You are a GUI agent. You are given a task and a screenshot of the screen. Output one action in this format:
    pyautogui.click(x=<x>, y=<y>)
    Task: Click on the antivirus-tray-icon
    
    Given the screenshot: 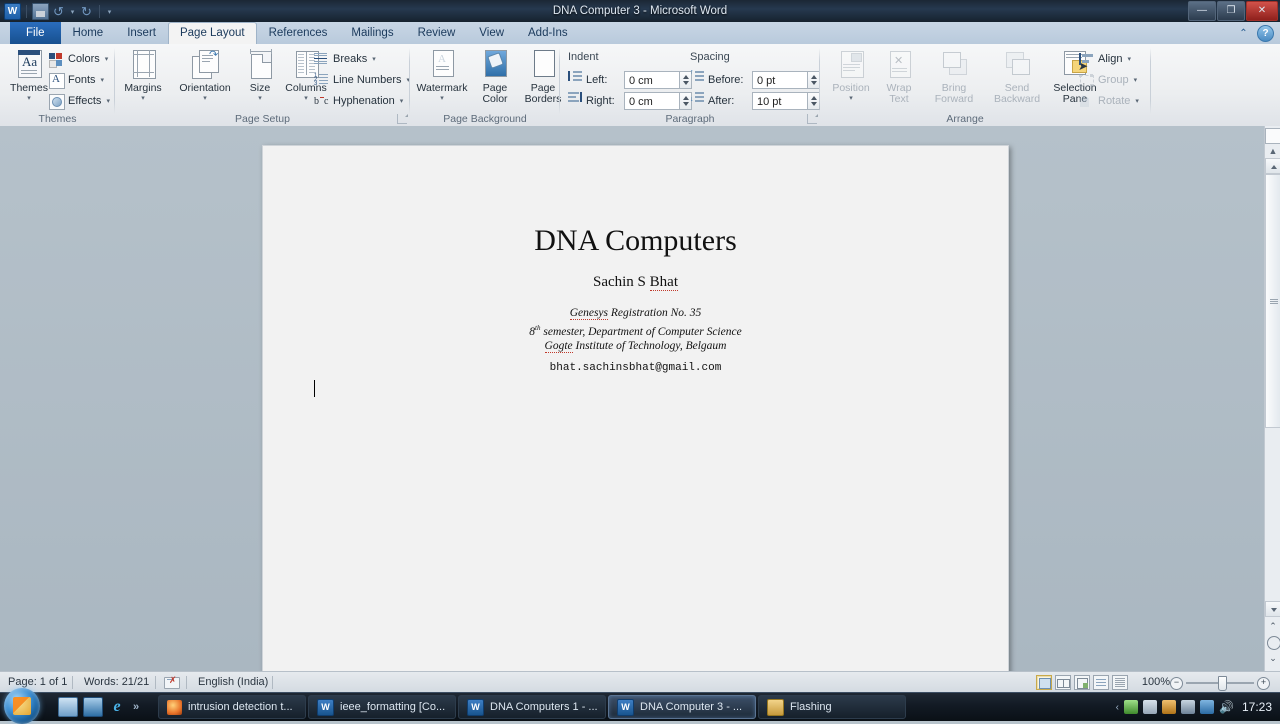 What is the action you would take?
    pyautogui.click(x=1131, y=707)
    